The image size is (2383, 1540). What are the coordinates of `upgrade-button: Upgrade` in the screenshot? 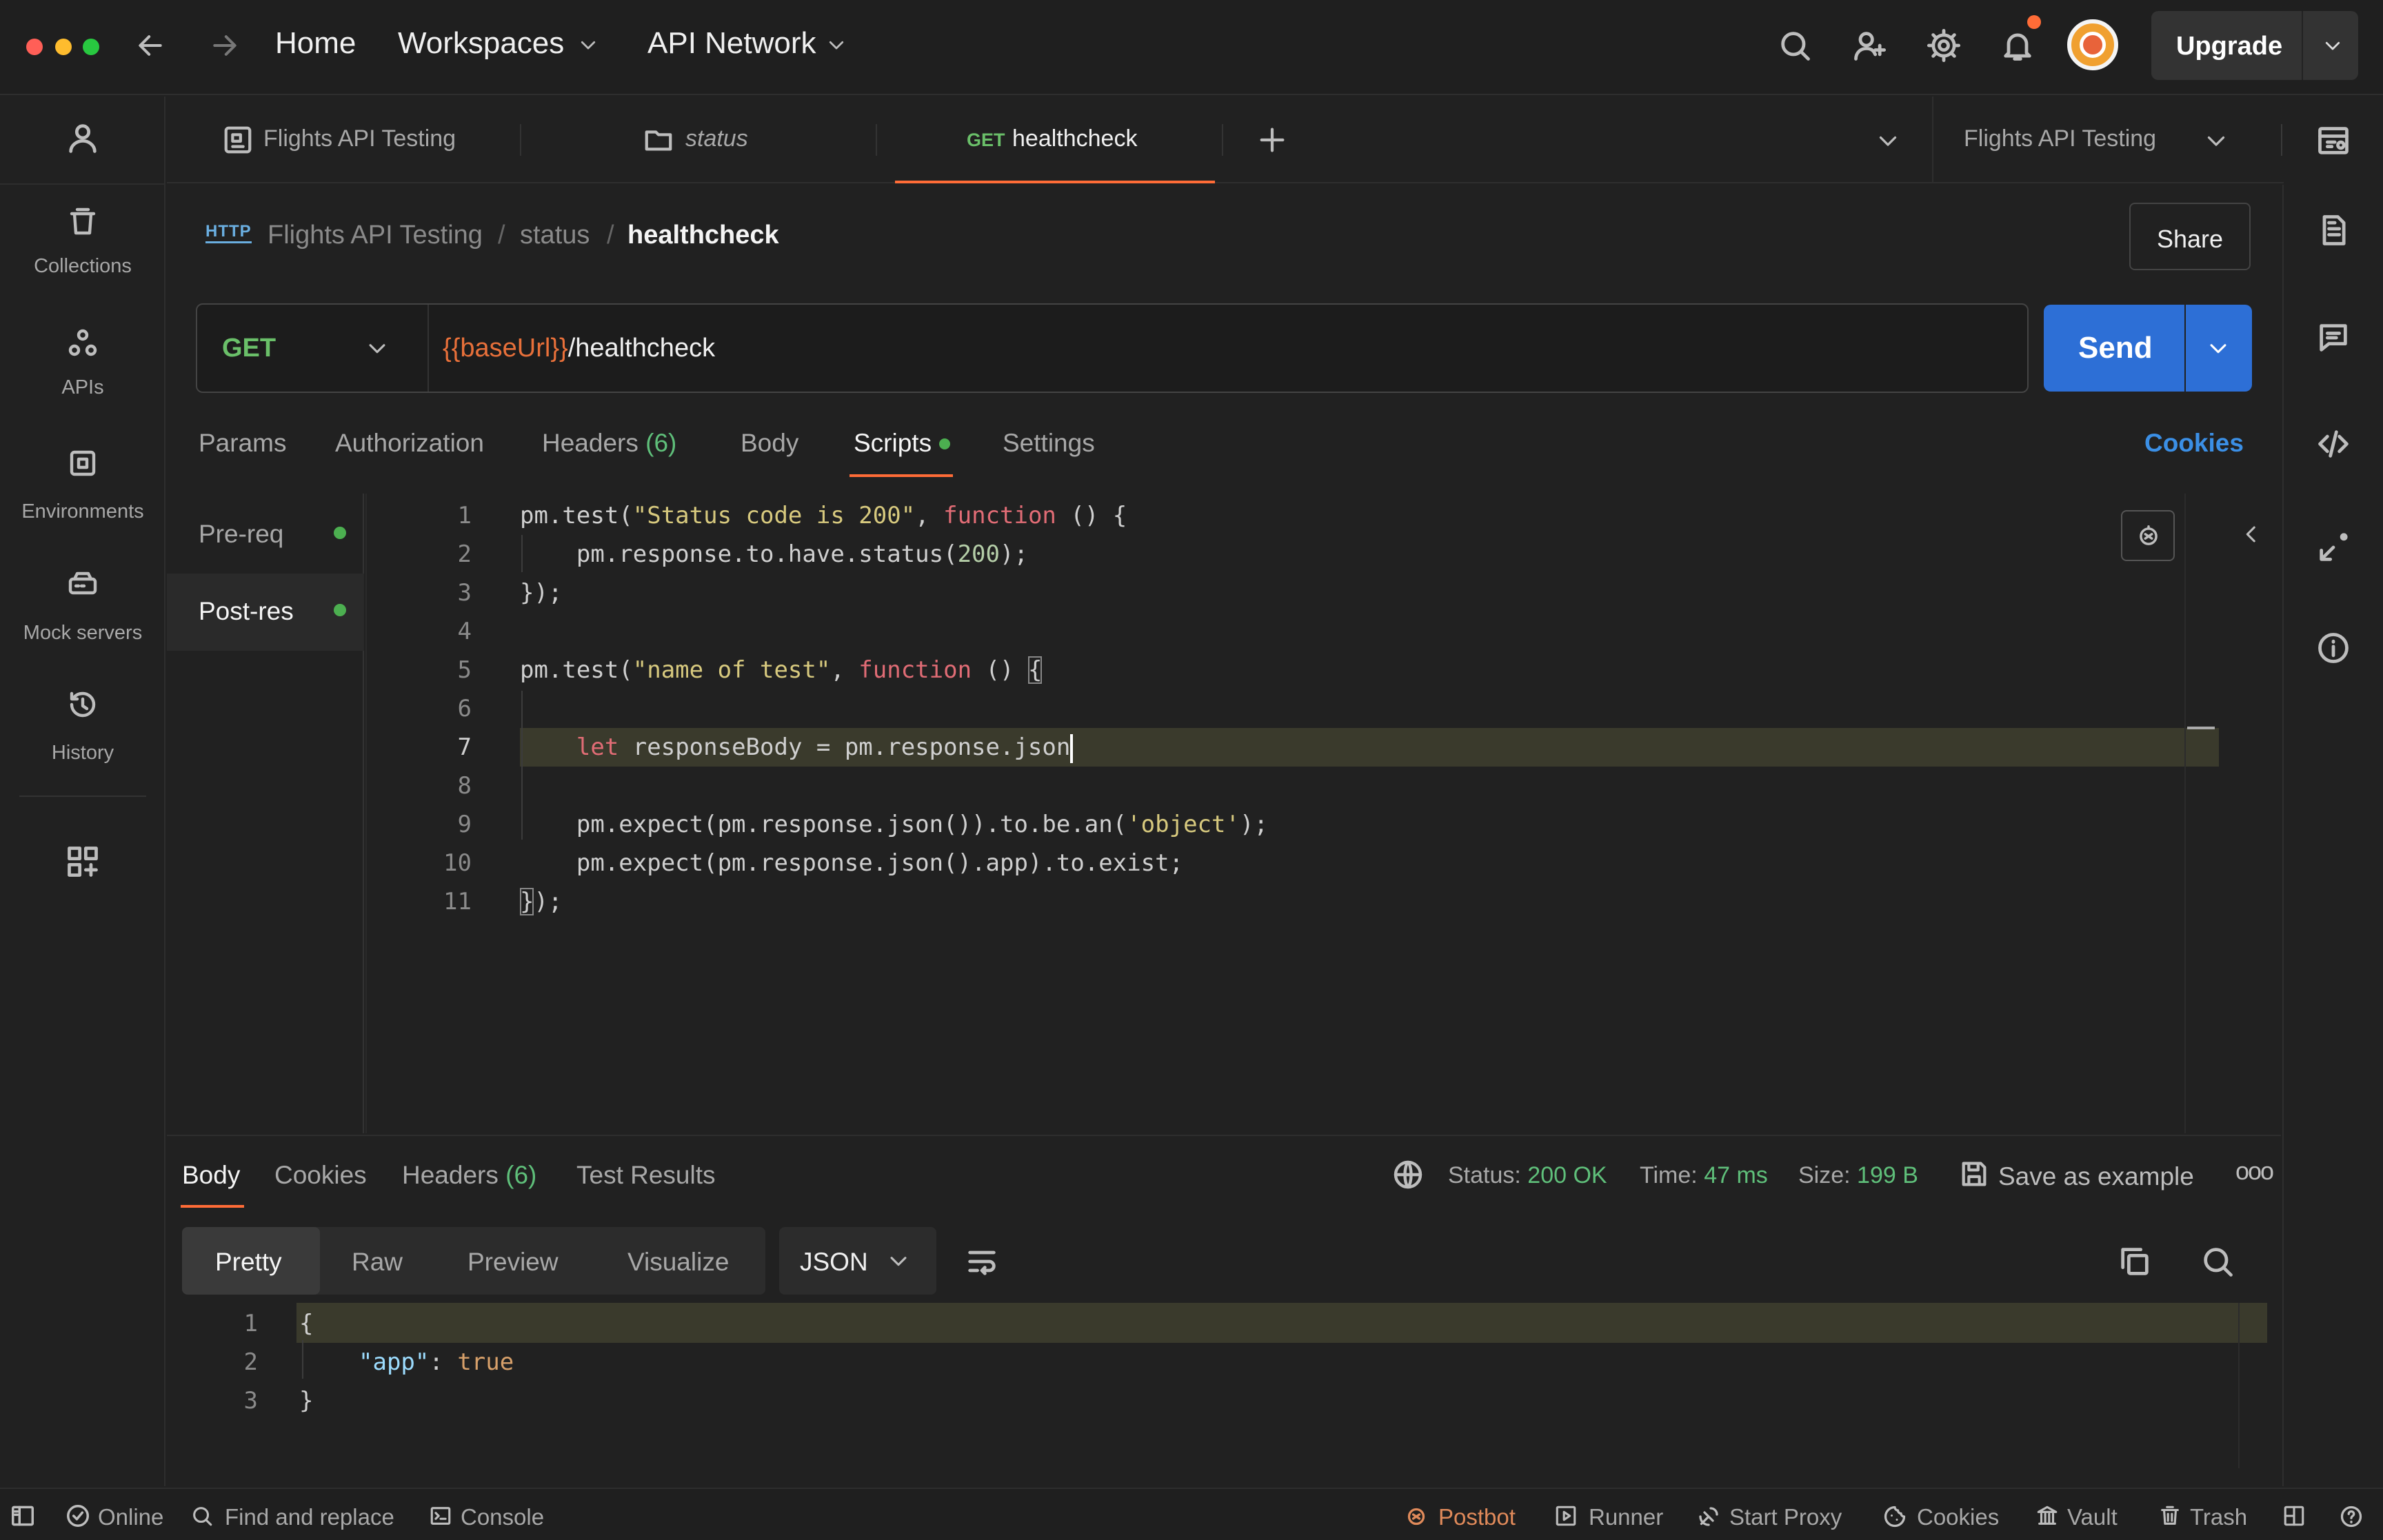 It's located at (2254, 46).